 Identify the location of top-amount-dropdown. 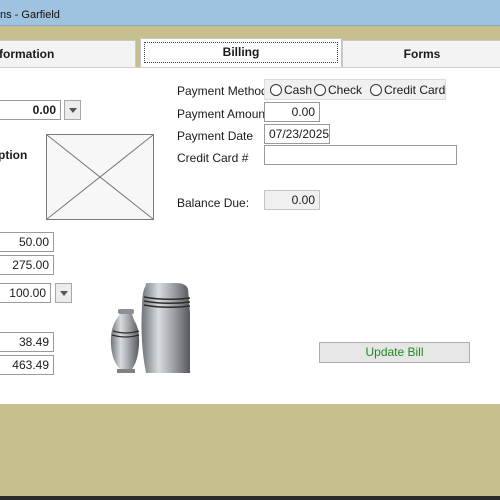
(72, 110).